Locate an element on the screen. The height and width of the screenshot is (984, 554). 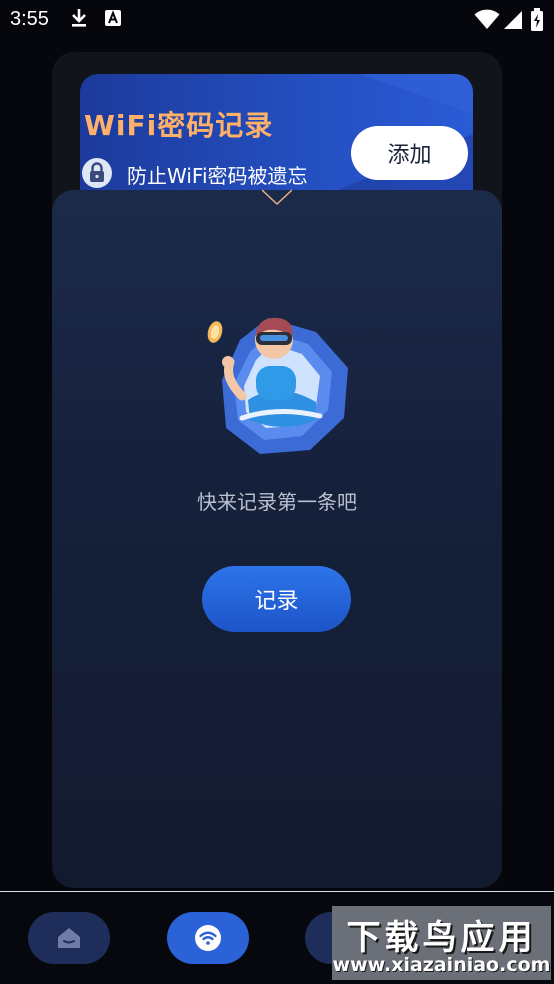
add-button: 添加 is located at coordinates (409, 153).